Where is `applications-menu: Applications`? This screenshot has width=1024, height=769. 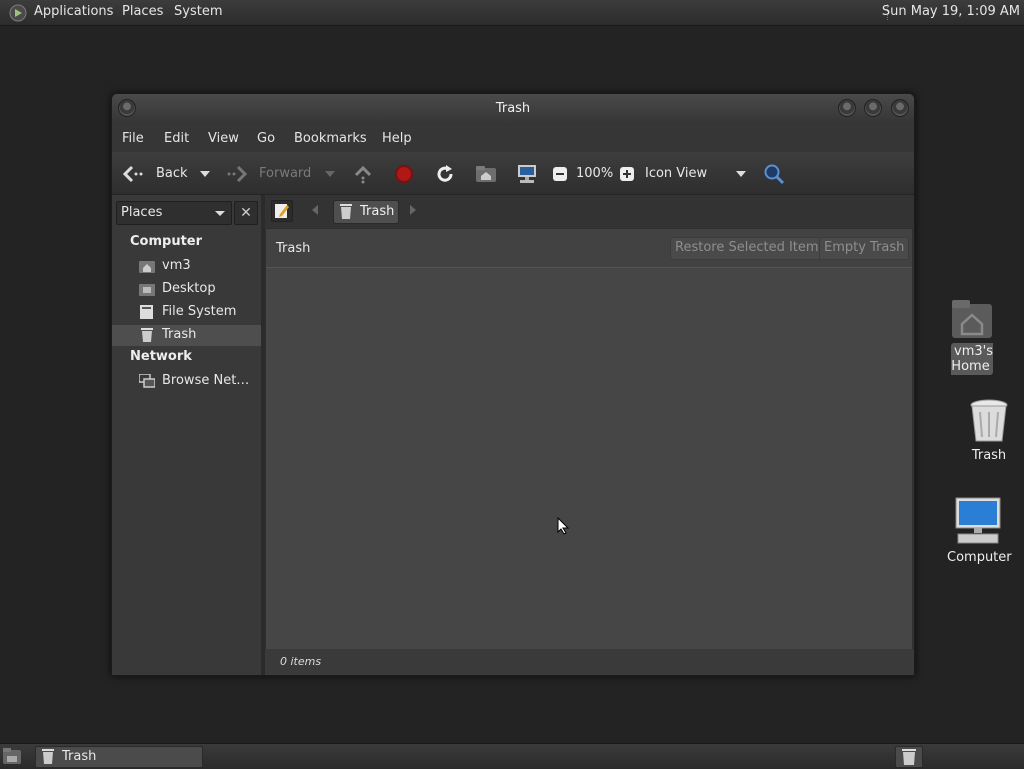
applications-menu: Applications is located at coordinates (73, 11).